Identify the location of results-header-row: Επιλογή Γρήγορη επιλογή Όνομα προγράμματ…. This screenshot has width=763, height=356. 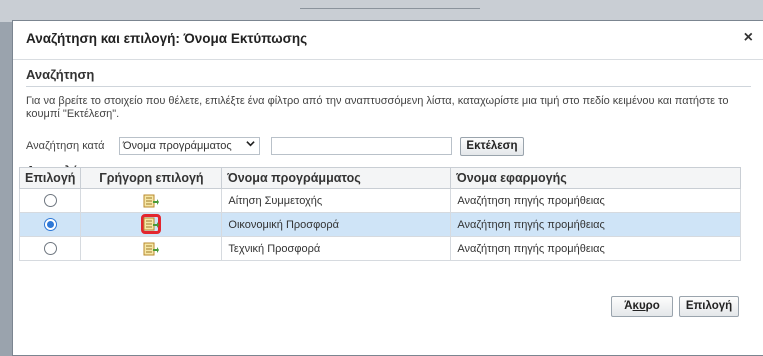
(379, 178).